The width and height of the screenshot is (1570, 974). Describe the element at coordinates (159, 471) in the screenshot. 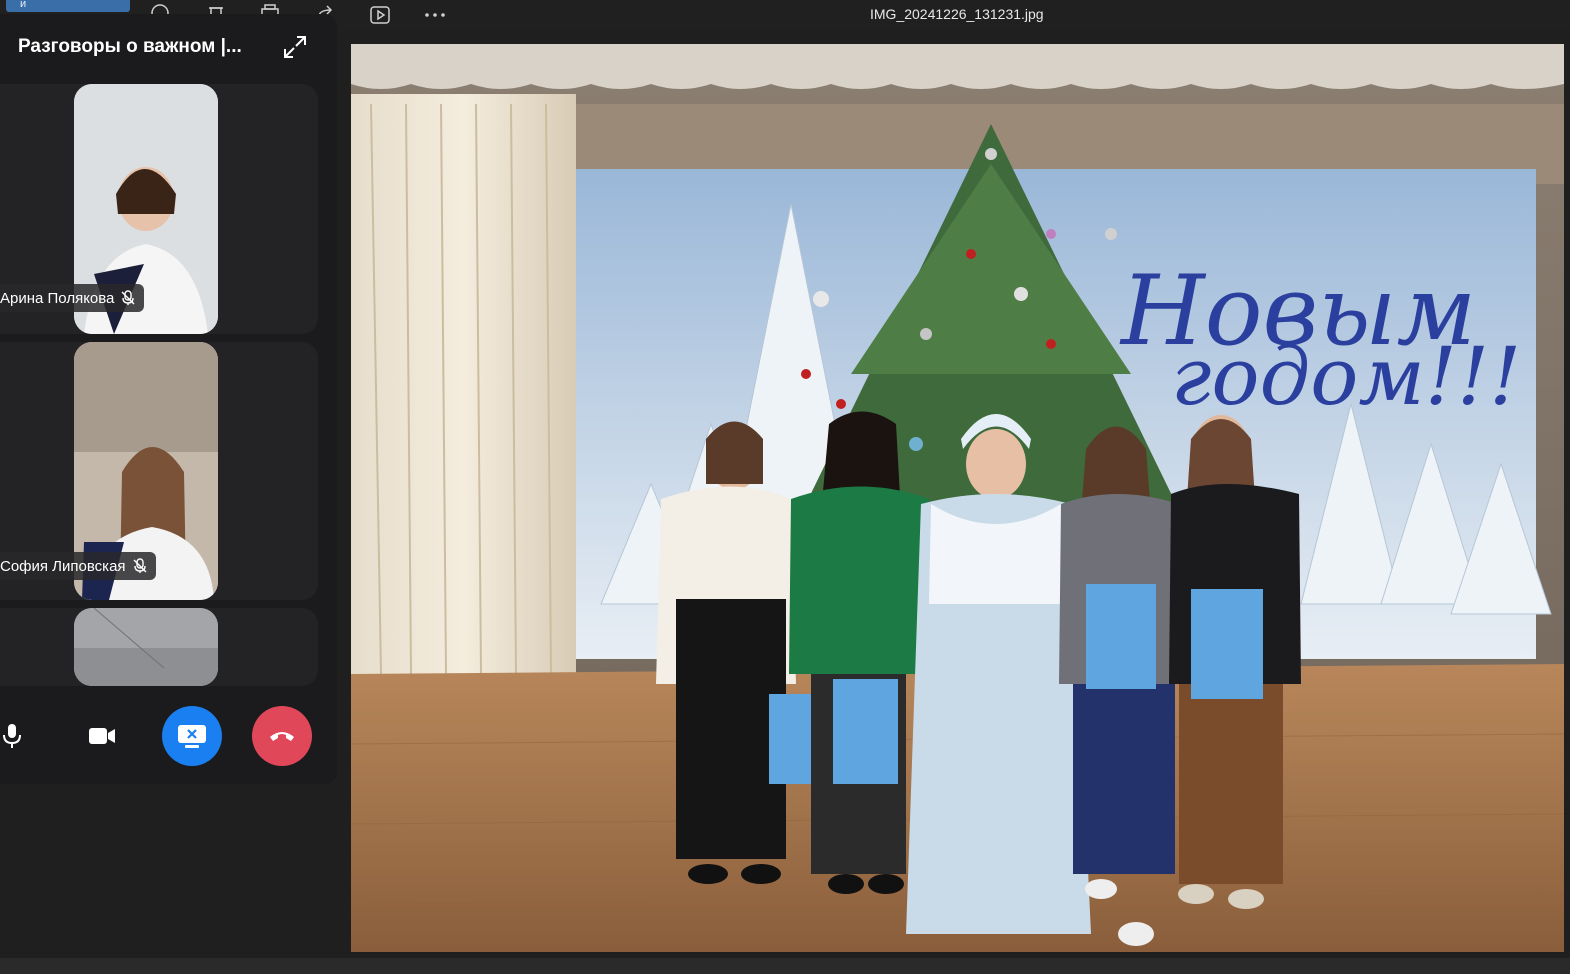

I see `participant-tile: София Липовская` at that location.